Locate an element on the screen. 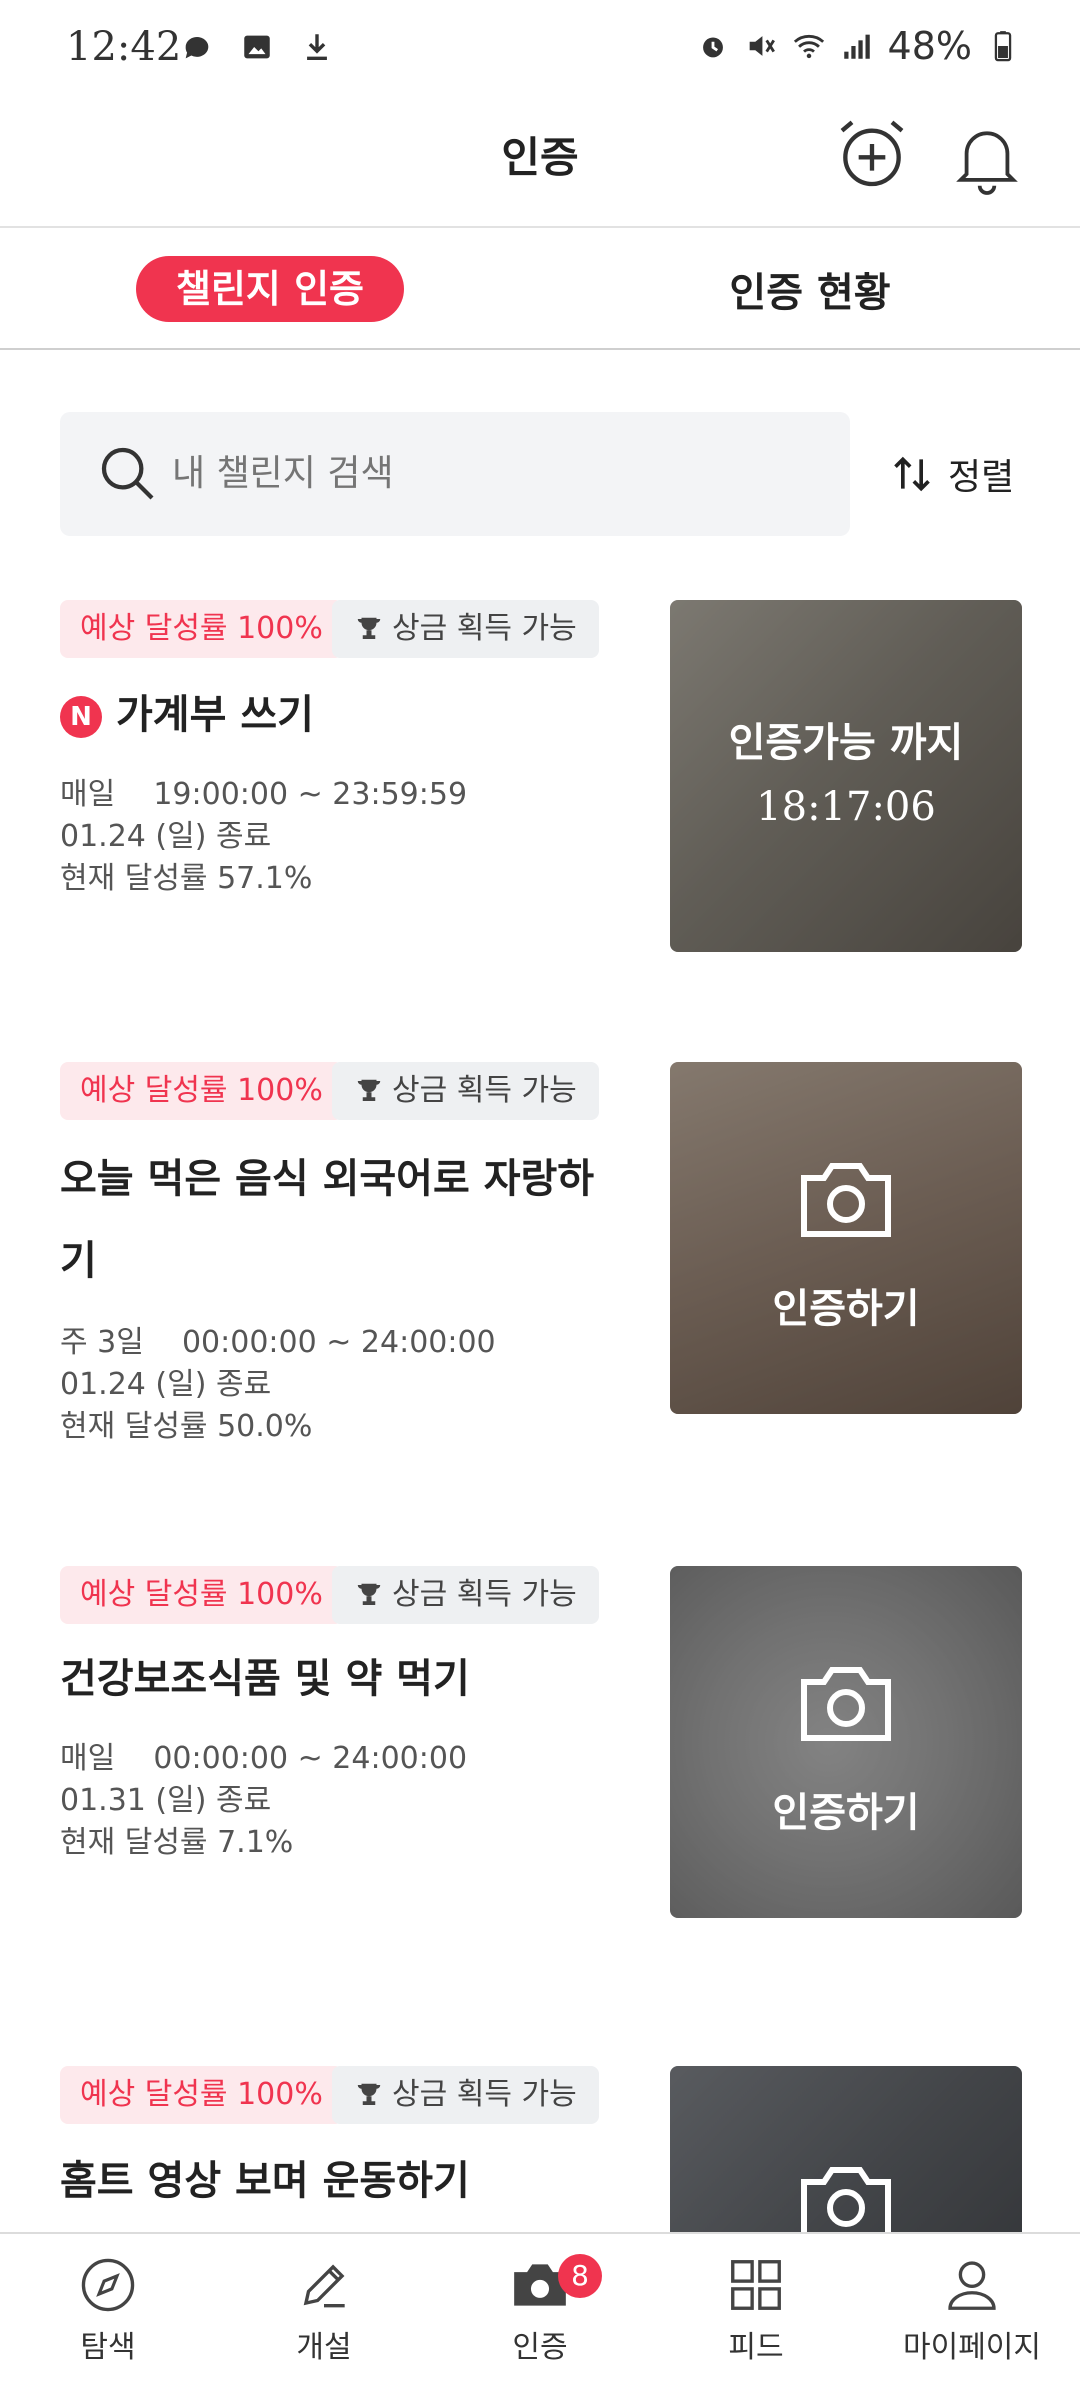  challenge-progress: 현재 달성률 7.1% is located at coordinates (177, 1842).